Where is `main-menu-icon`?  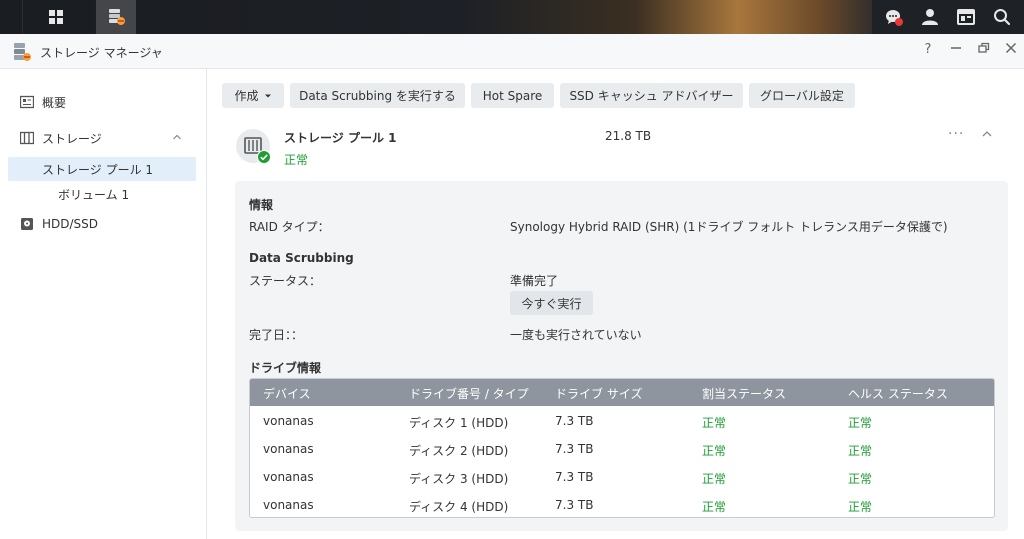 main-menu-icon is located at coordinates (56, 17).